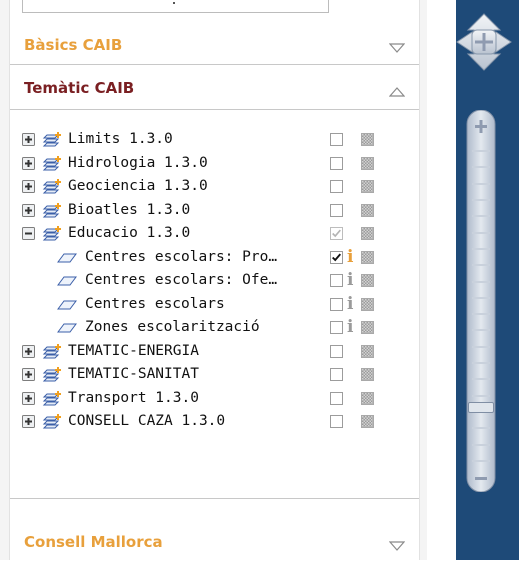 The height and width of the screenshot is (561, 519). I want to click on zoom-in-icon, so click(481, 127).